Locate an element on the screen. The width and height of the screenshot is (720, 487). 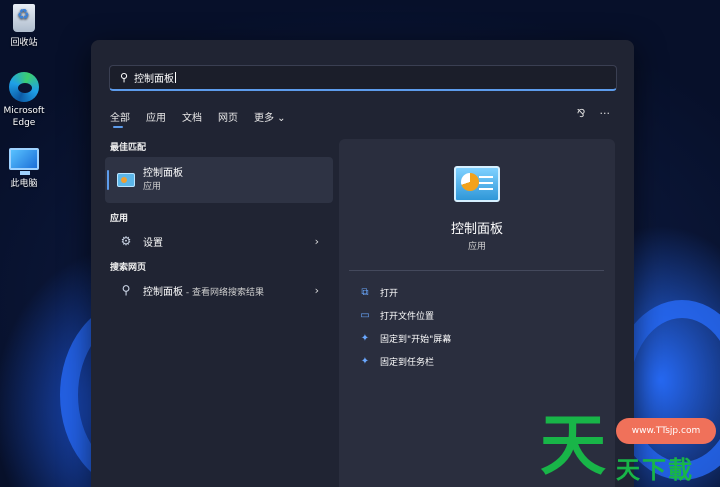
account-share-icon: ⅋ is located at coordinates (581, 113).